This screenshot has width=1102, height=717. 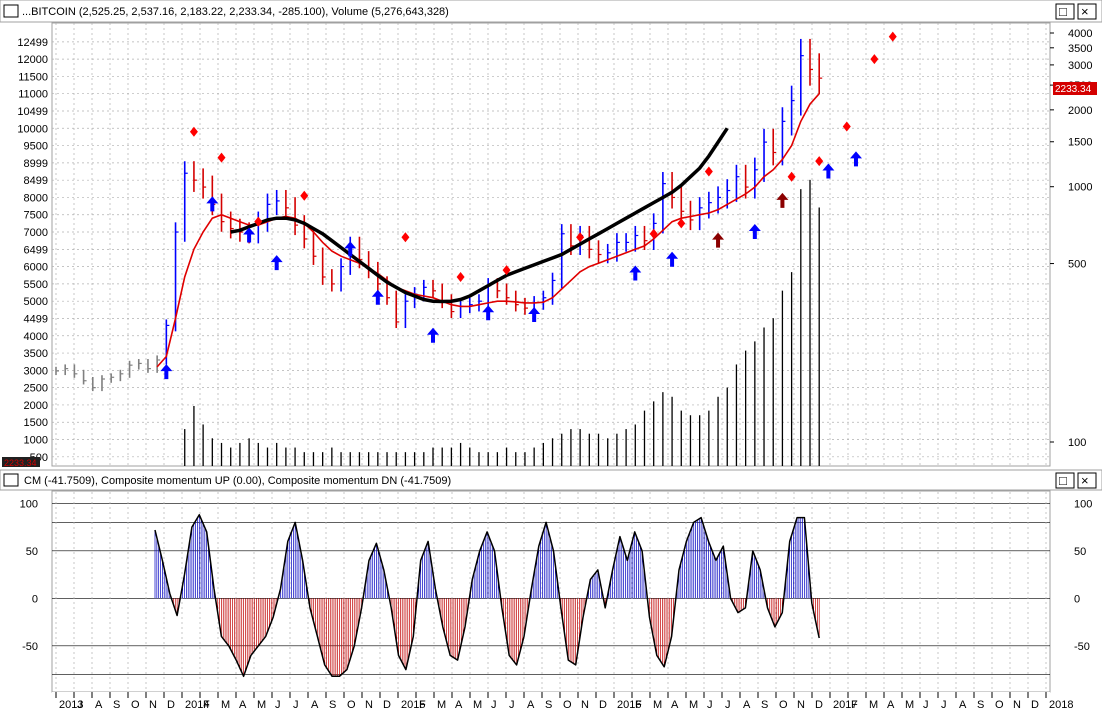 What do you see at coordinates (36, 268) in the screenshot?
I see `left-tick-label: 6000` at bounding box center [36, 268].